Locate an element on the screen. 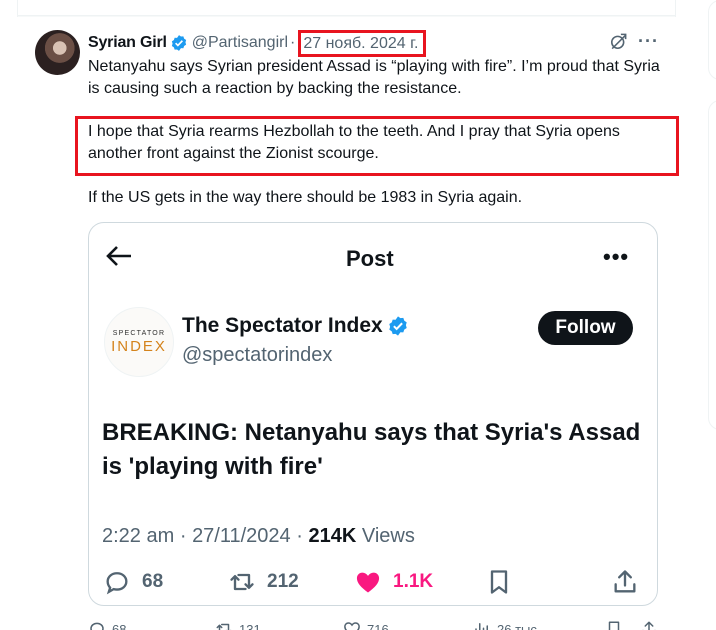  follow-button: Follow is located at coordinates (585, 328).